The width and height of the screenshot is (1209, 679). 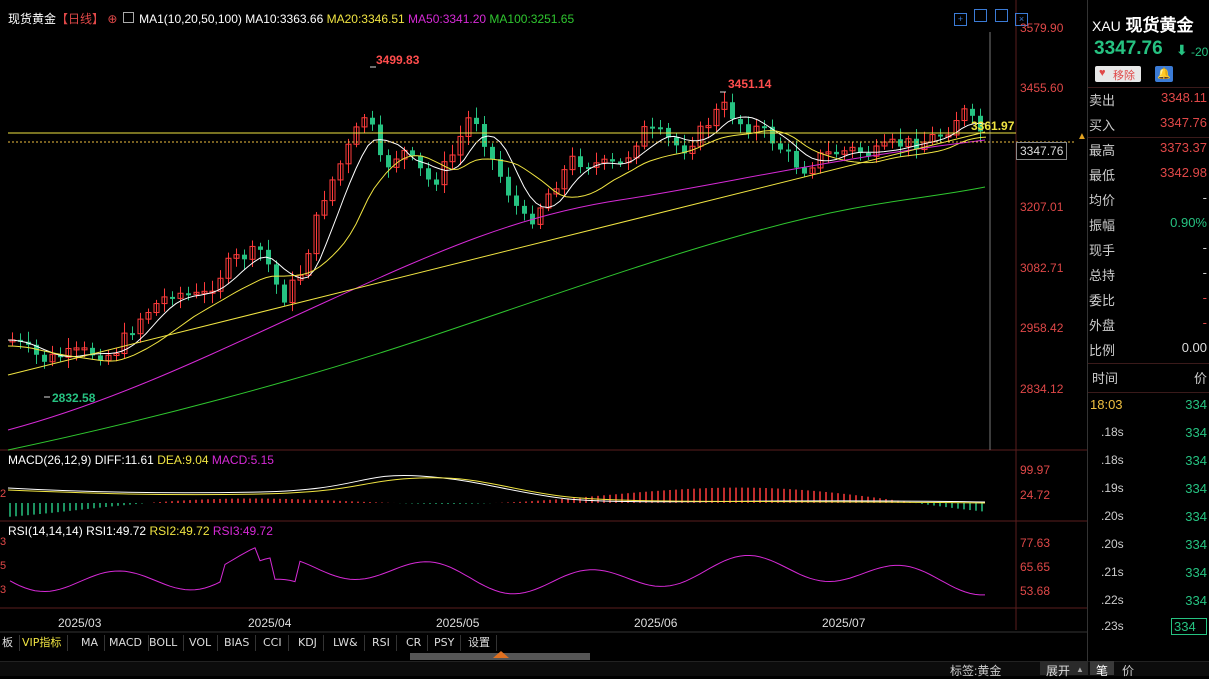 What do you see at coordinates (1149, 409) in the screenshot?
I see `tick-row: 18:03 334` at bounding box center [1149, 409].